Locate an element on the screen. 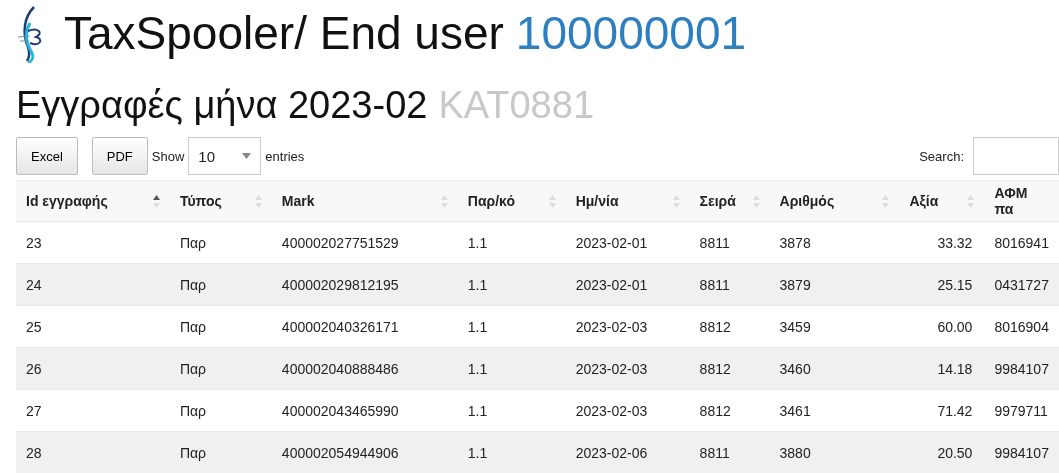  column-header: Αξία is located at coordinates (942, 201).